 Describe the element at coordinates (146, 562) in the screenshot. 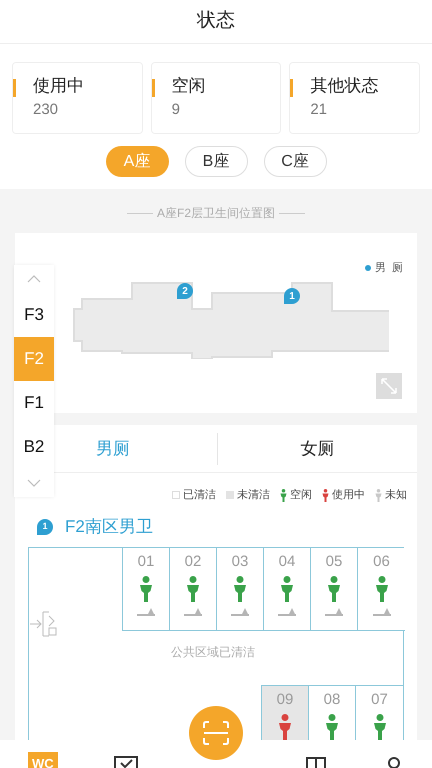

I see `stall-number: 01` at that location.